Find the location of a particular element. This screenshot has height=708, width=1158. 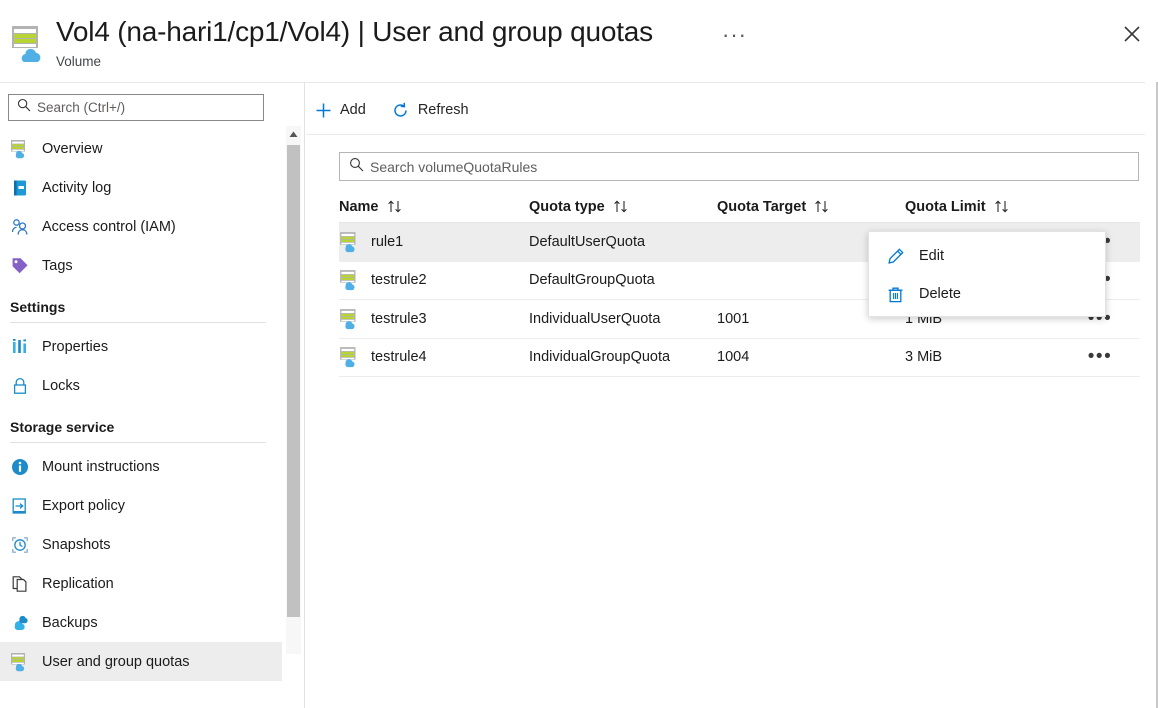

sidebar-item-overview: Overview is located at coordinates (141, 148).